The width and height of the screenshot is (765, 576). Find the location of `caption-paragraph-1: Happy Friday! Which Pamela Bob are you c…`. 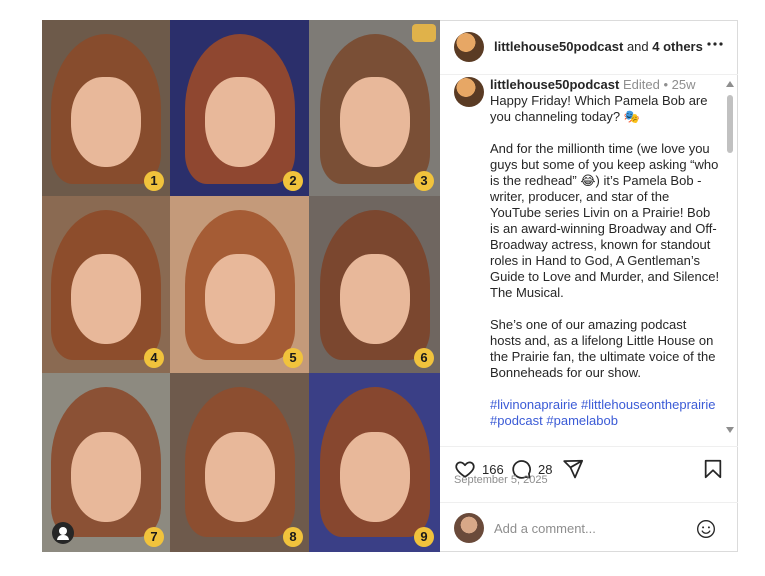

caption-paragraph-1: Happy Friday! Which Pamela Bob are you c… is located at coordinates (599, 108).